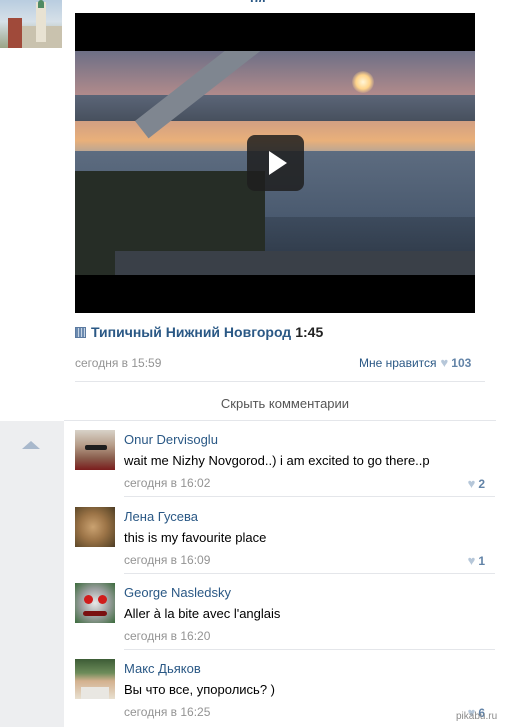 Image resolution: width=505 pixels, height=727 pixels. I want to click on group-avatar, so click(31, 24).